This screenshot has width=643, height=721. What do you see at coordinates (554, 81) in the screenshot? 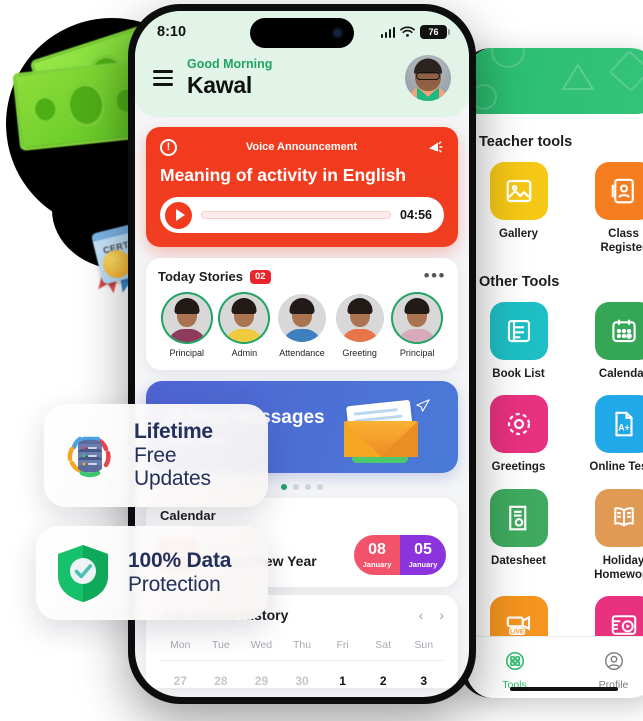
I see `back-phone-green-header` at bounding box center [554, 81].